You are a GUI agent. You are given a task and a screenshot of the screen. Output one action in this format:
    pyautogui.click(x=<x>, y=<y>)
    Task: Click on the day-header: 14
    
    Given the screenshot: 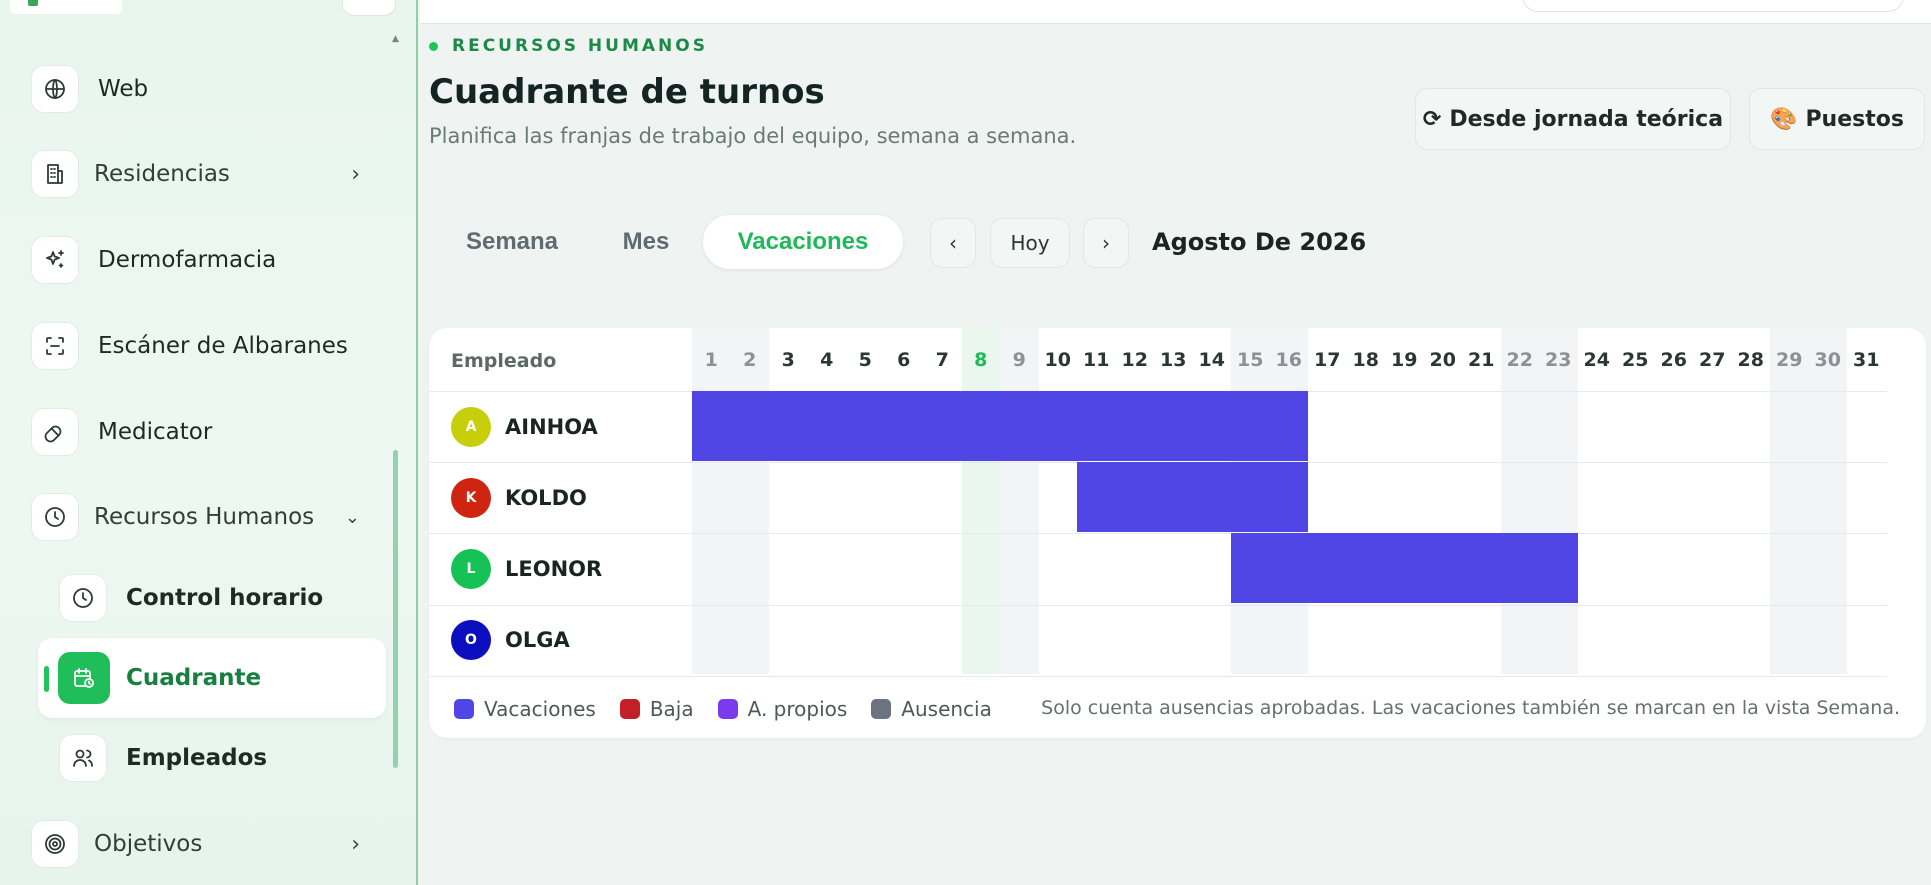 What is the action you would take?
    pyautogui.click(x=1211, y=359)
    